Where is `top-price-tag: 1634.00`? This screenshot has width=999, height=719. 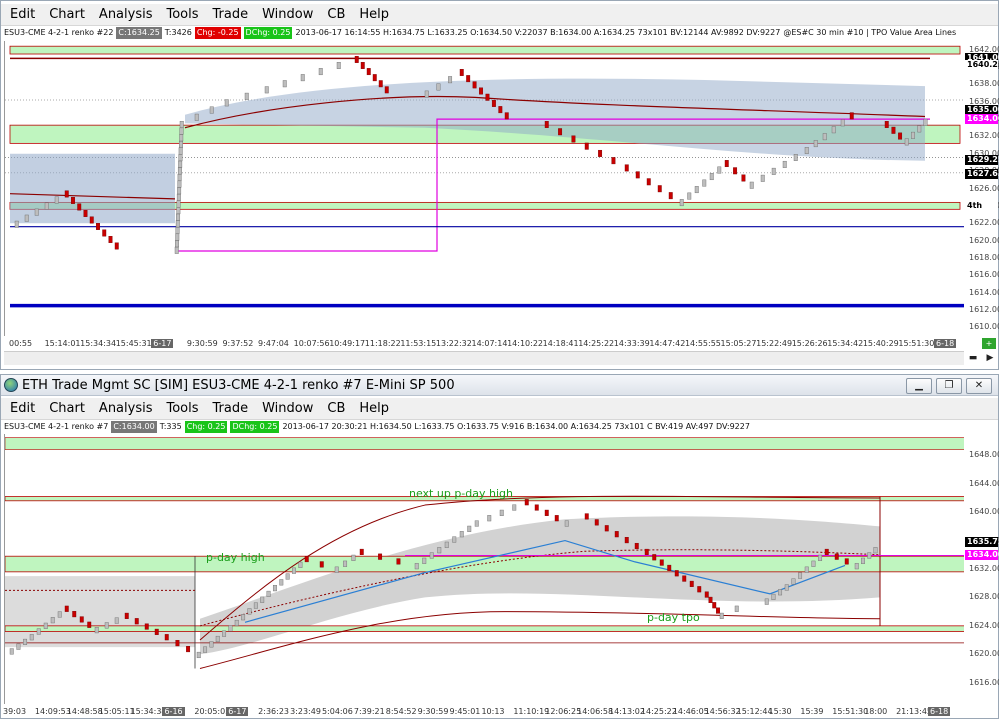
top-price-tag: 1634.00 is located at coordinates (982, 119).